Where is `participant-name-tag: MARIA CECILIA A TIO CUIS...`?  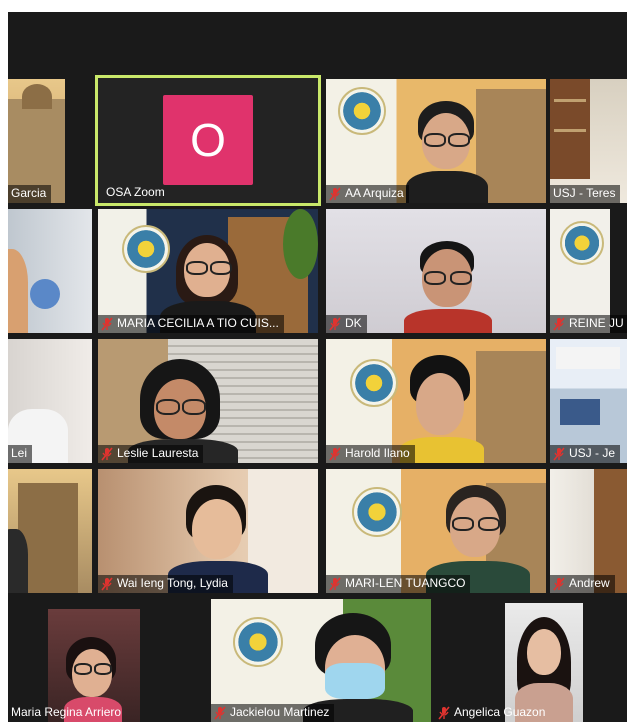
participant-name-tag: MARIA CECILIA A TIO CUIS... is located at coordinates (191, 324).